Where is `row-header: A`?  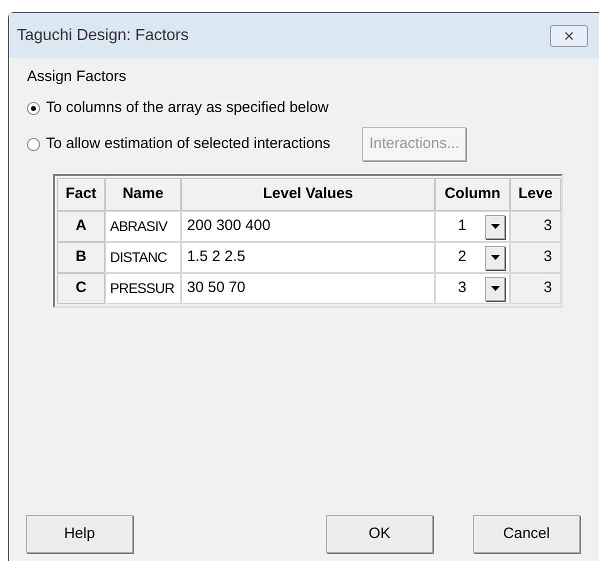 row-header: A is located at coordinates (81, 226).